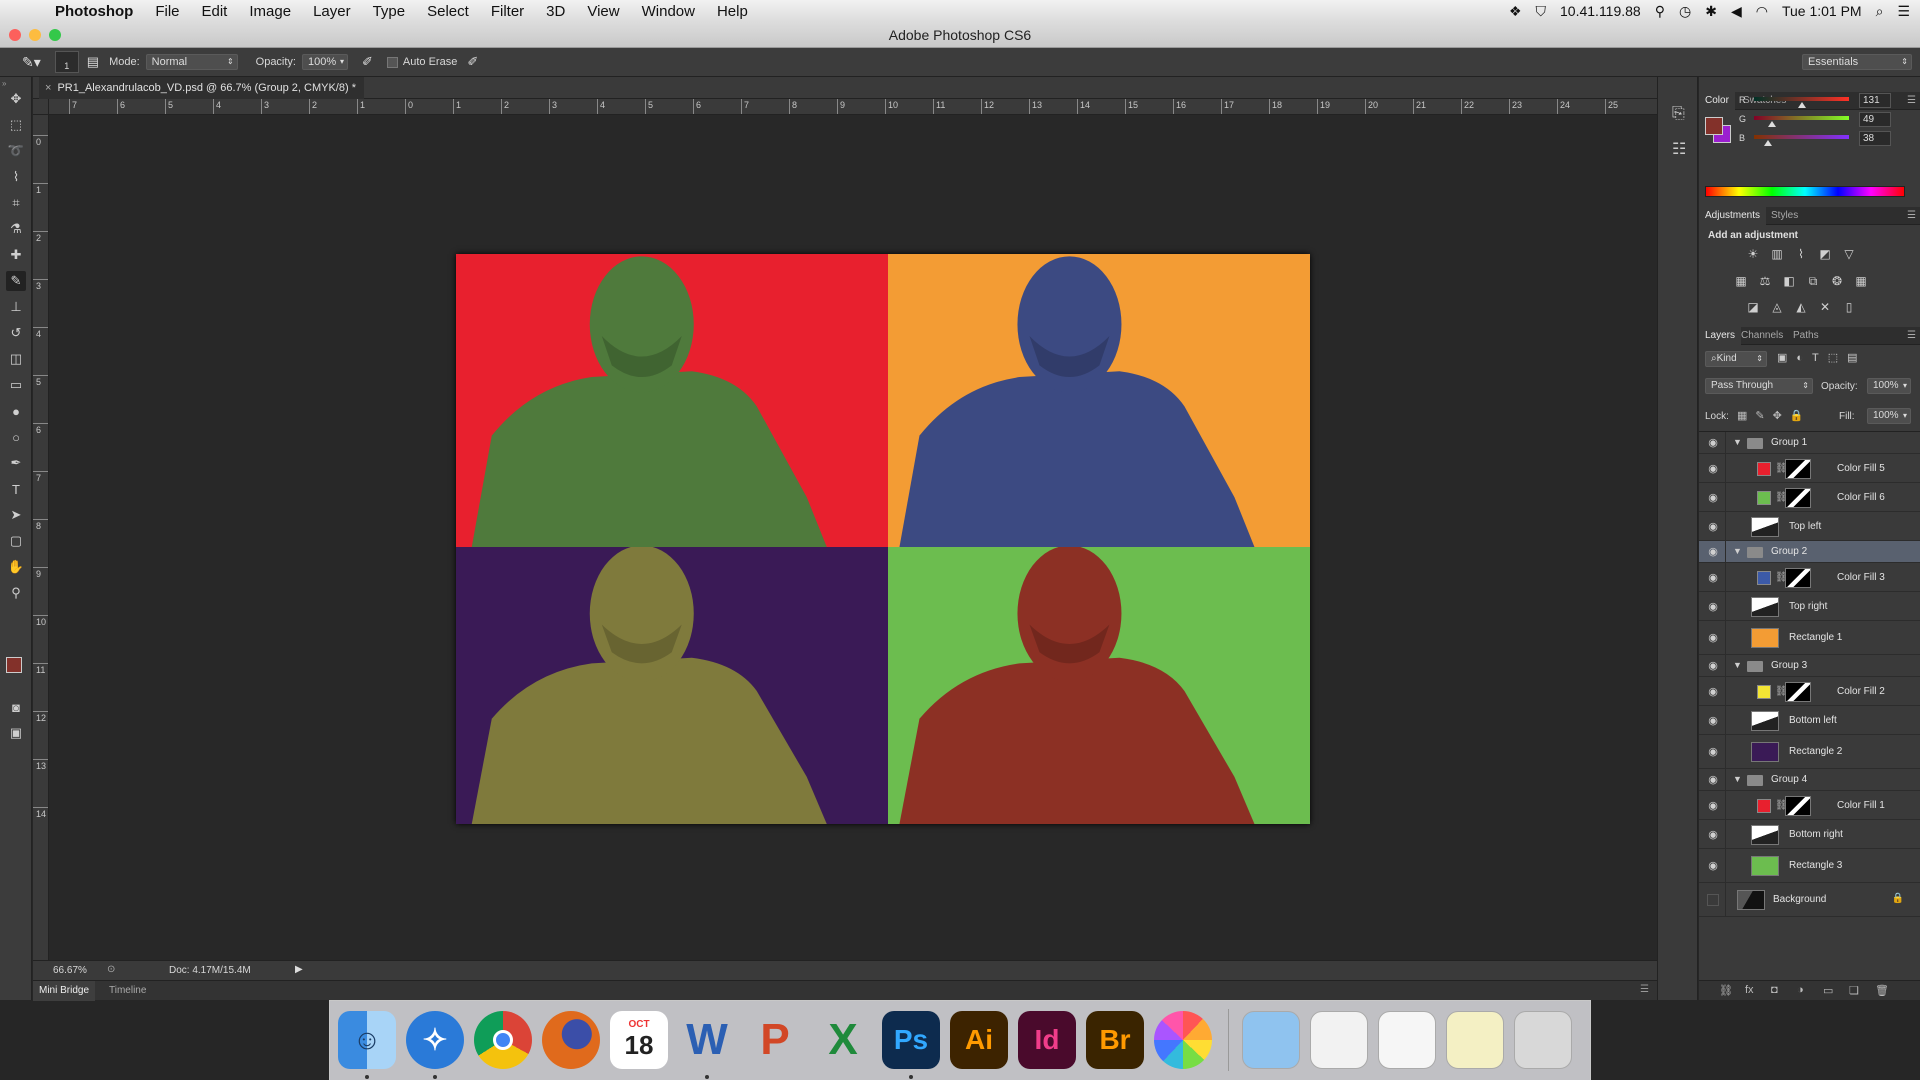 Image resolution: width=1920 pixels, height=1080 pixels. I want to click on layer-row: ◉ Rectangle 1, so click(1809, 638).